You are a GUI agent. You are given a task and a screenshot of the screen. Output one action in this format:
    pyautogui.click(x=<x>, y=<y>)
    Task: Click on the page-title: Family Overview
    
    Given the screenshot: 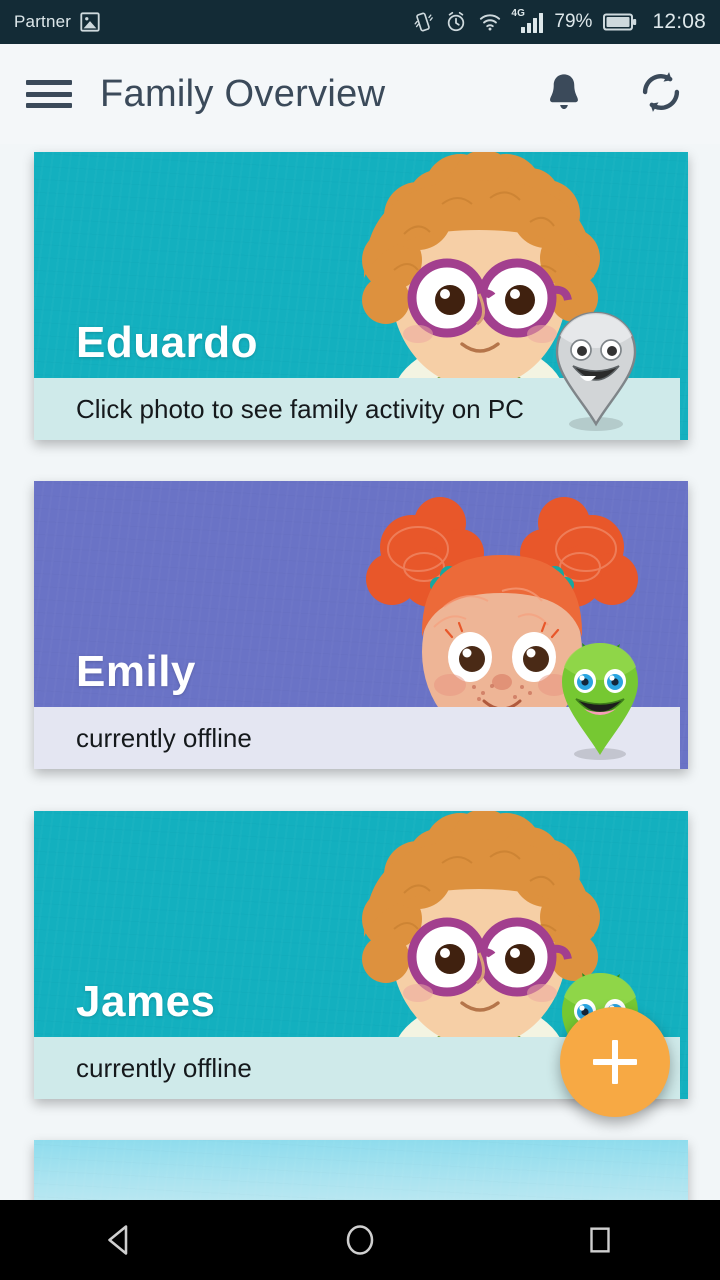 What is the action you would take?
    pyautogui.click(x=243, y=93)
    